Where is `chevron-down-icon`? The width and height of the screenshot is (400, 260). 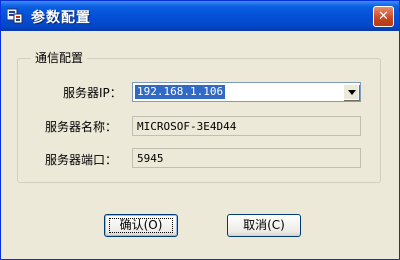 chevron-down-icon is located at coordinates (352, 92).